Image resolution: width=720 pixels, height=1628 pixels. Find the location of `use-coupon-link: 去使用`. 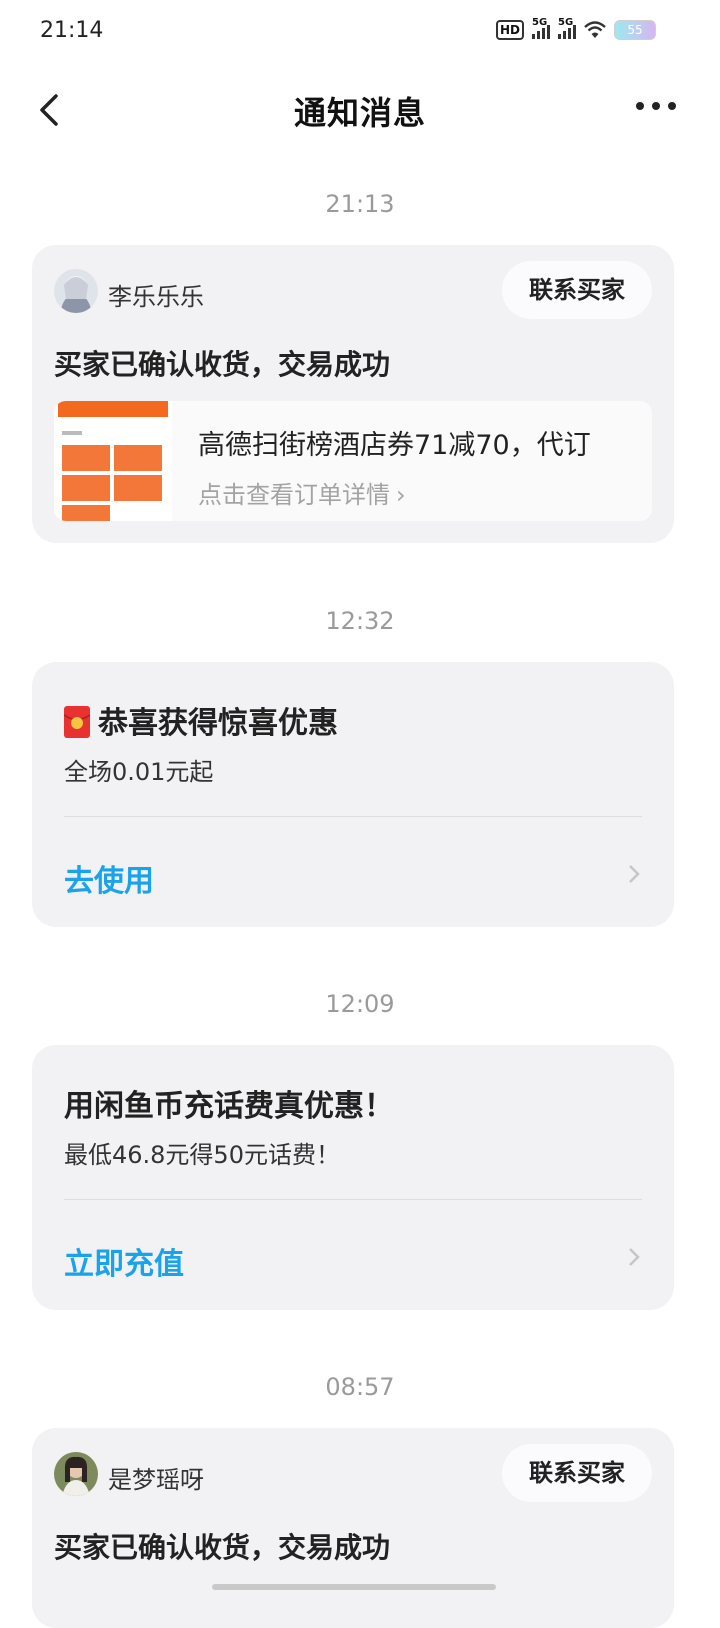

use-coupon-link: 去使用 is located at coordinates (109, 878).